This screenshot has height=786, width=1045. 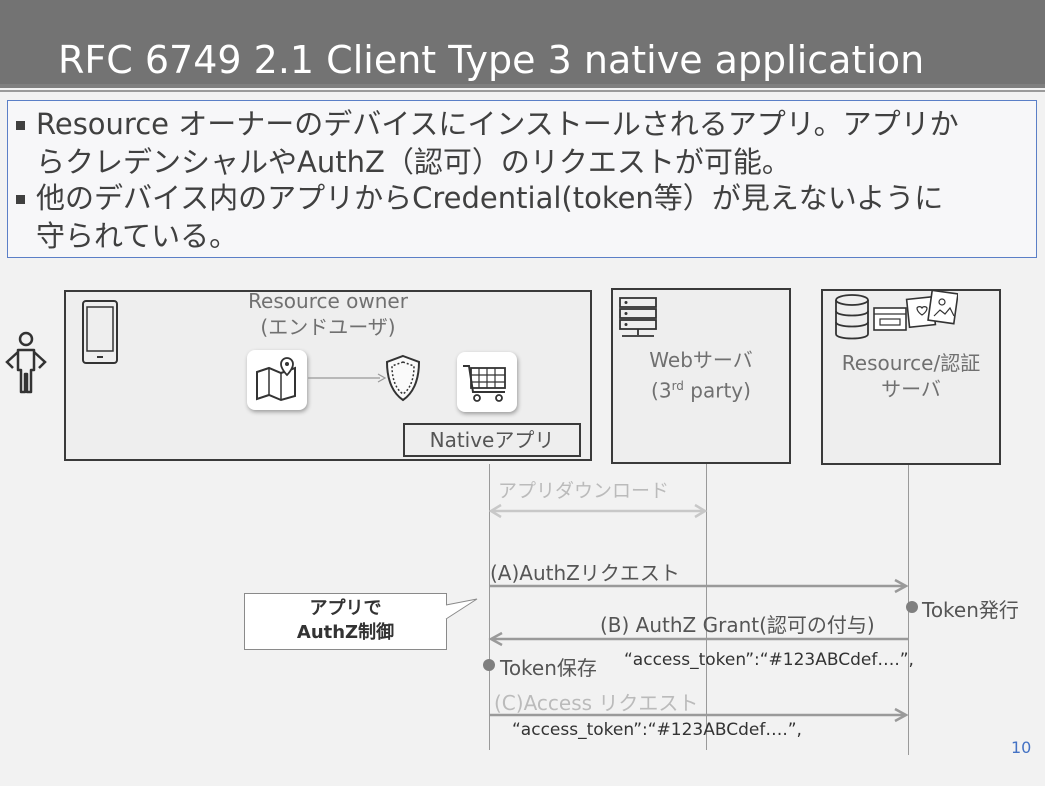 I want to click on access-token-request-text: “access_token”:“#123ABCdef….”,, so click(x=657, y=730).